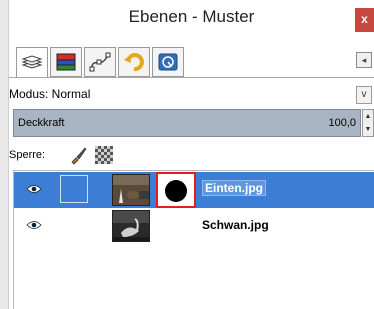  I want to click on paths-tab-icon, so click(100, 62).